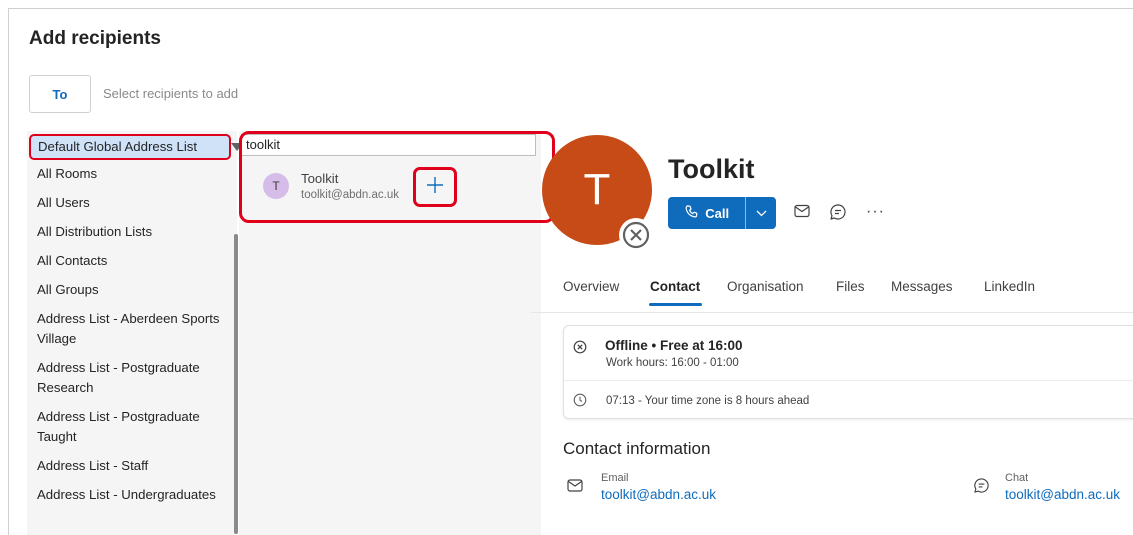 The image size is (1133, 535). Describe the element at coordinates (580, 402) in the screenshot. I see `clock-icon` at that location.